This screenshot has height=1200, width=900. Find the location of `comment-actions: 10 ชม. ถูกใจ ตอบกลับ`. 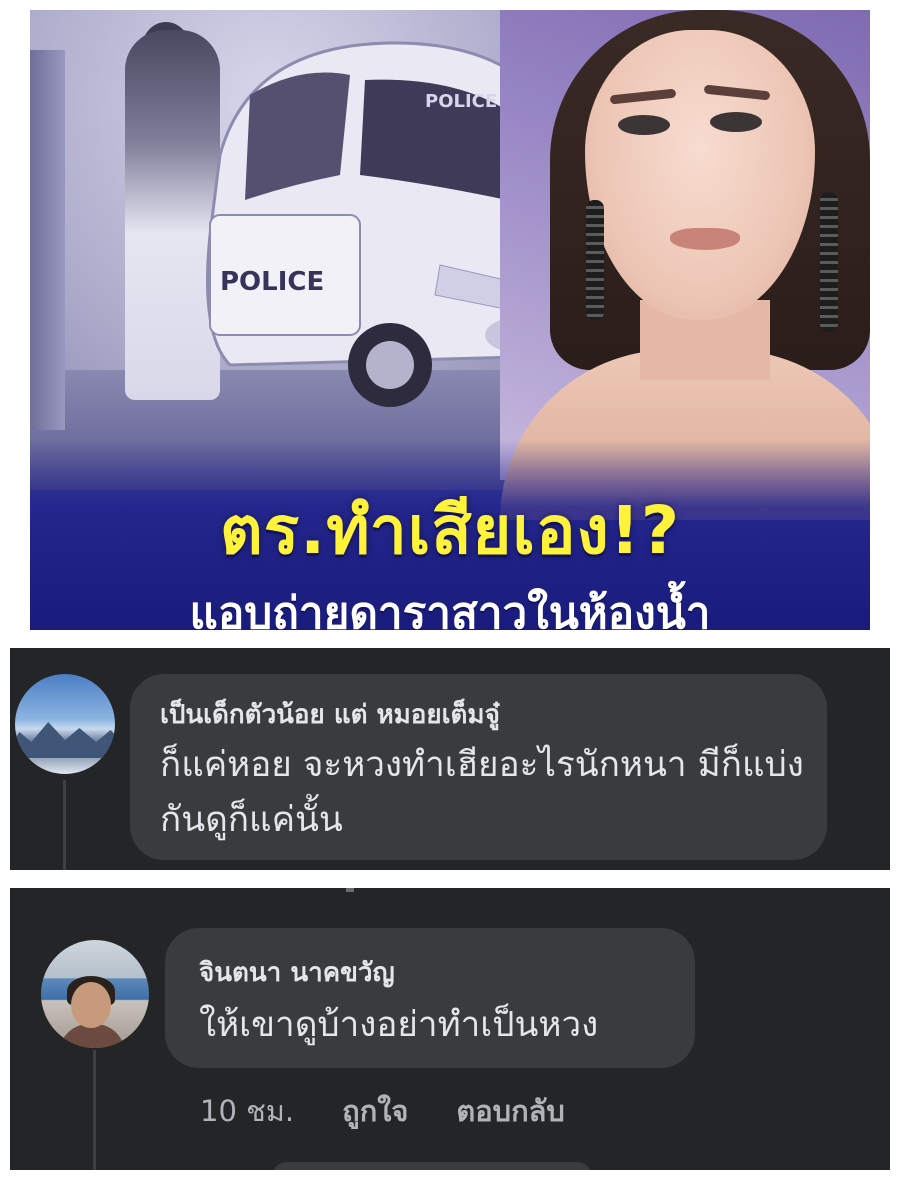

comment-actions: 10 ชม. ถูกใจ ตอบกลับ is located at coordinates (382, 1111).